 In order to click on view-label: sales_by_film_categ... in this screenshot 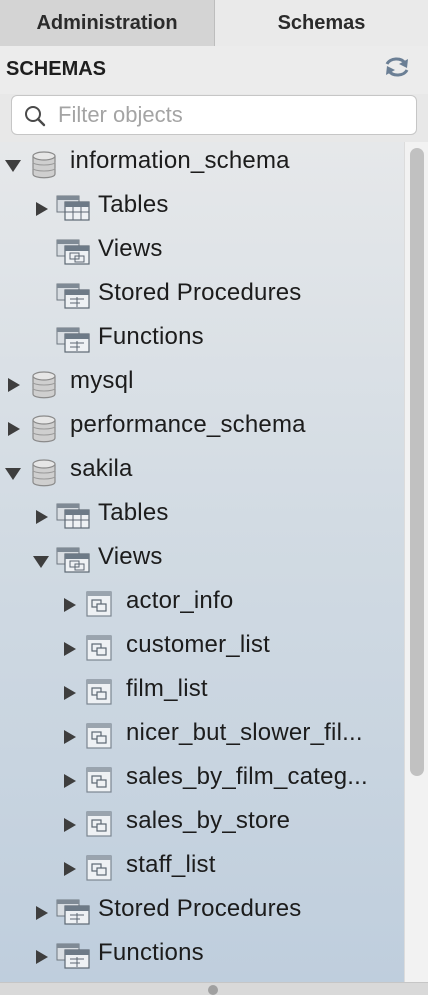, I will do `click(247, 776)`.